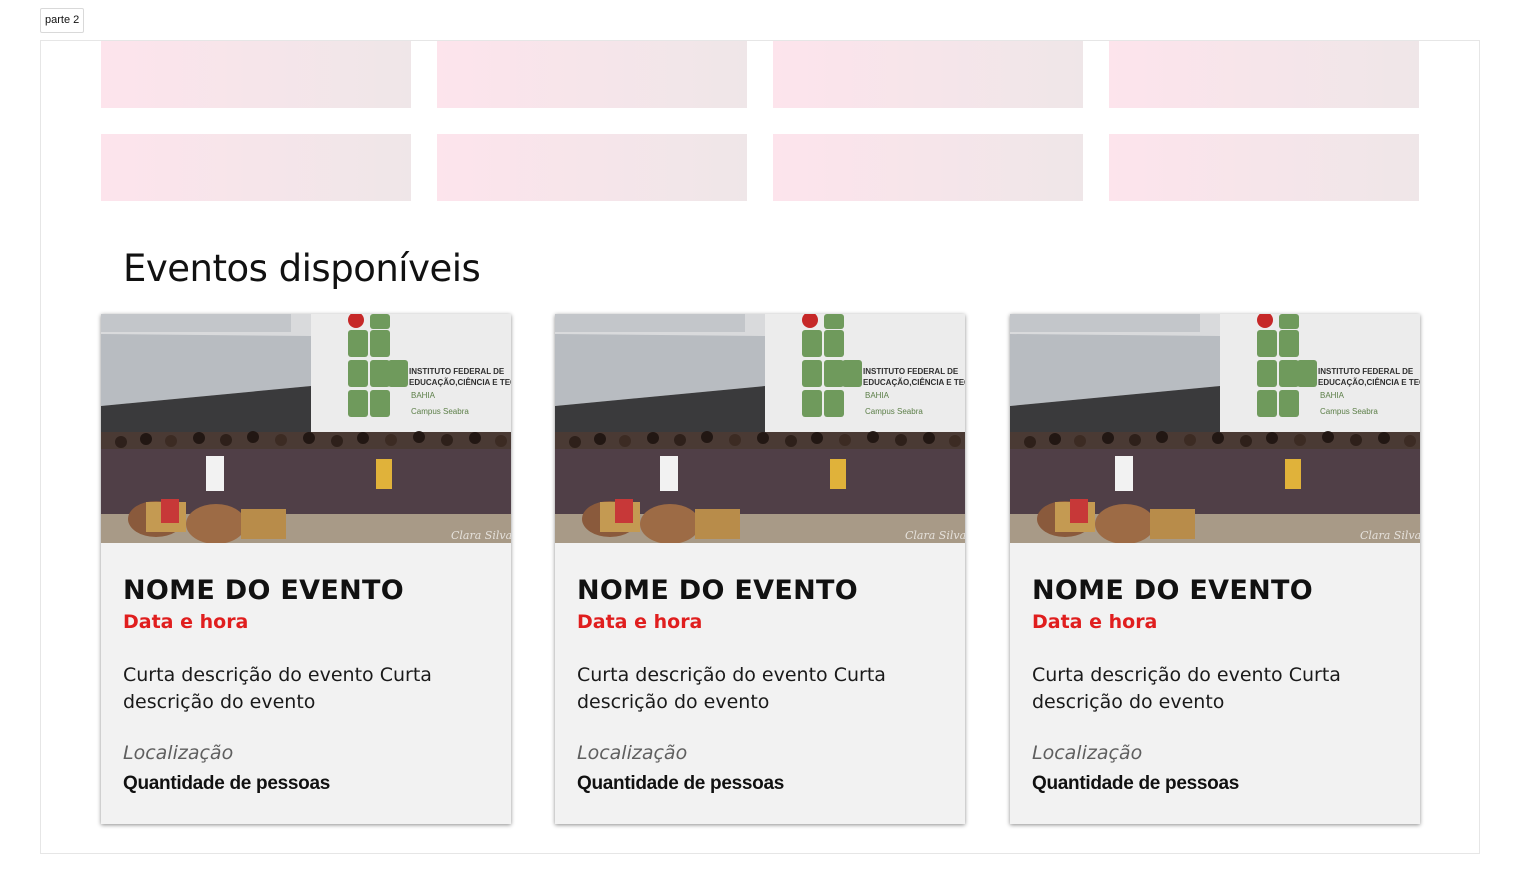 This screenshot has width=1520, height=894. Describe the element at coordinates (302, 268) in the screenshot. I see `section-title: Eventos disponíveis` at that location.